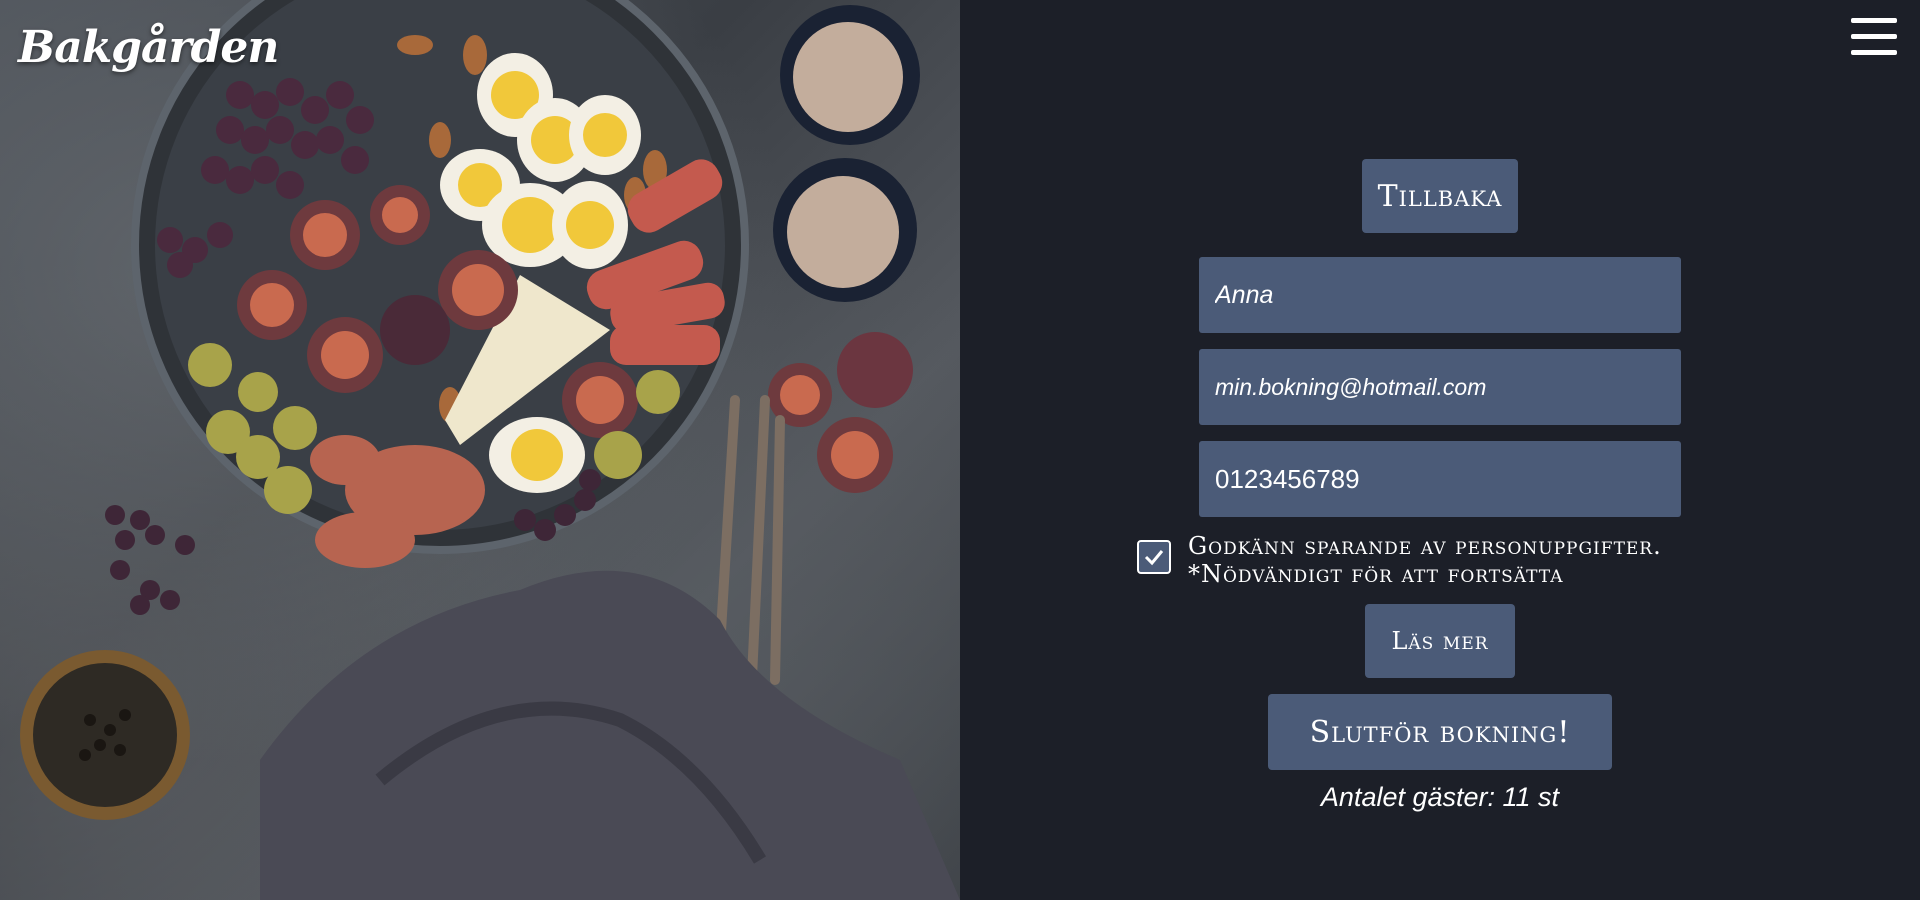 This screenshot has width=1920, height=900. What do you see at coordinates (1440, 732) in the screenshot?
I see `submit-booking-button: Slutför bokning!` at bounding box center [1440, 732].